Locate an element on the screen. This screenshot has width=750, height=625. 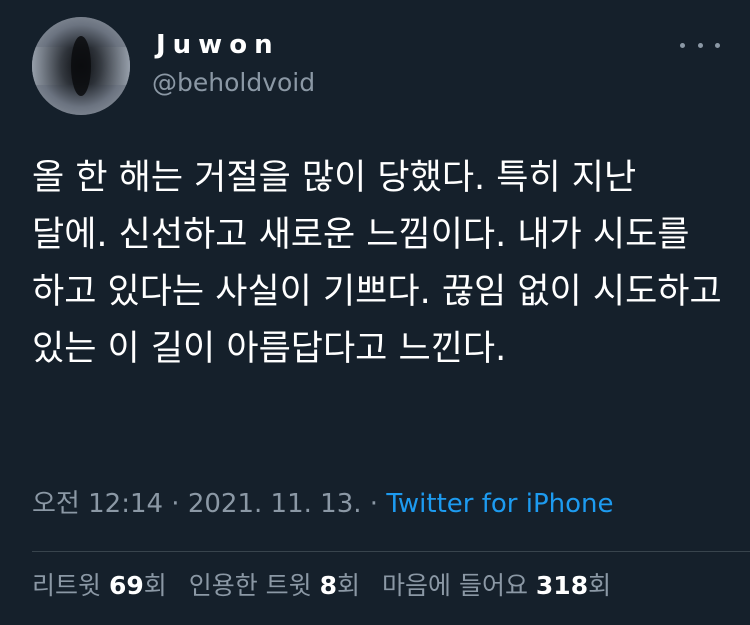
retweets-count: 69 is located at coordinates (126, 585).